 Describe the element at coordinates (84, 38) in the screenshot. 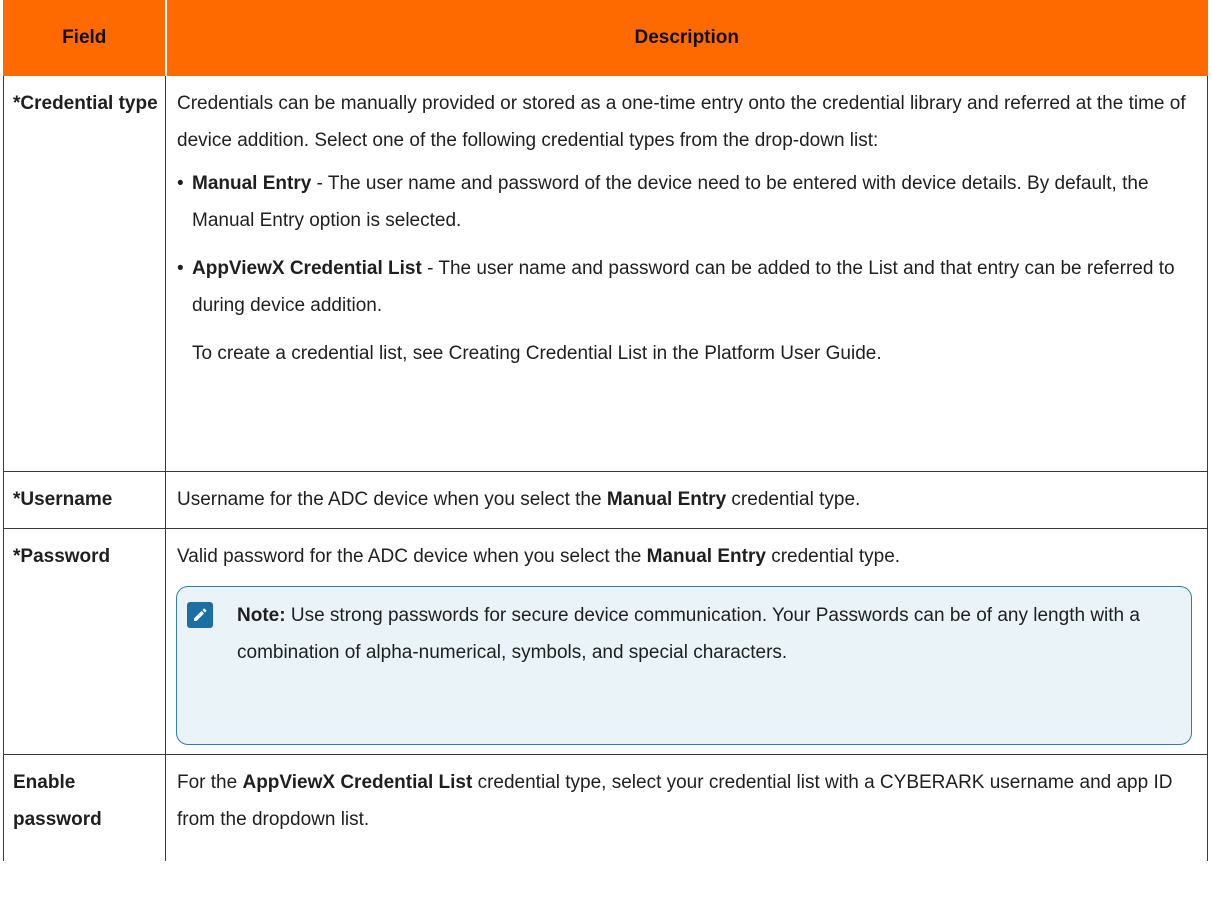

I see `header-field: Field` at that location.